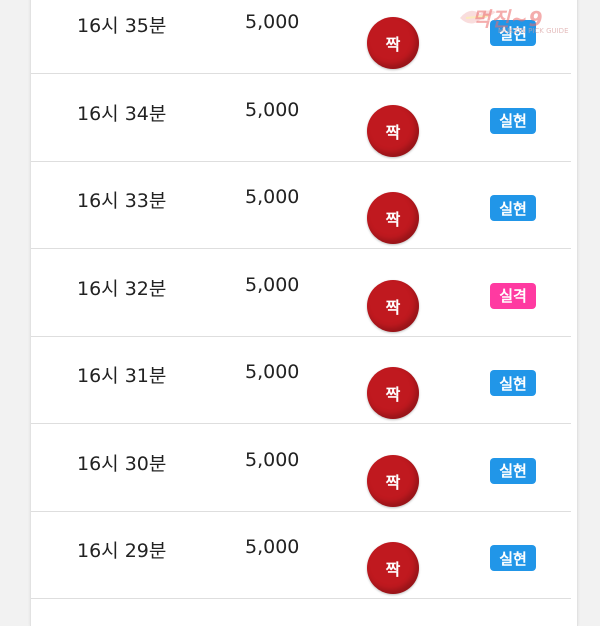 The height and width of the screenshot is (626, 600). I want to click on row-time: 16시 33분, so click(122, 201).